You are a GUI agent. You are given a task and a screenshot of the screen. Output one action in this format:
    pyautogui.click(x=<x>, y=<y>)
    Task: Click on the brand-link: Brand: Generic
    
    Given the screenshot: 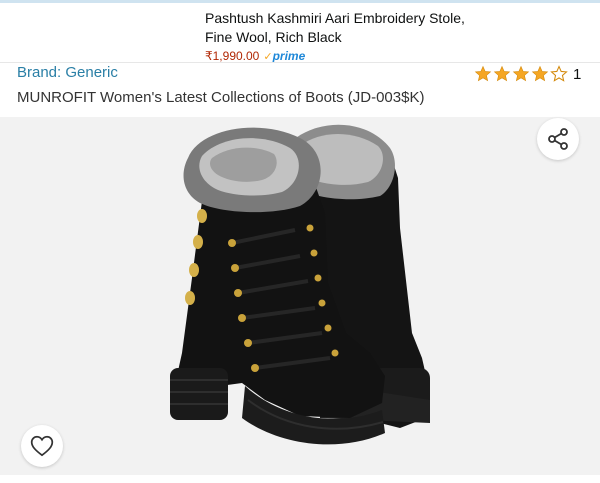 What is the action you would take?
    pyautogui.click(x=67, y=72)
    